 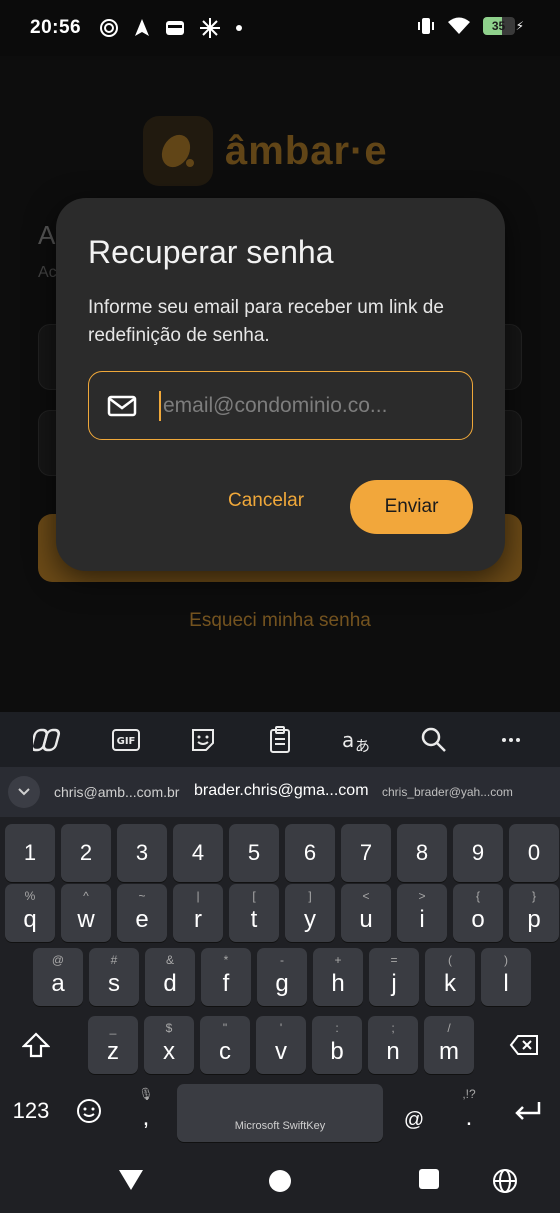 What do you see at coordinates (429, 1179) in the screenshot?
I see `recents-square-icon` at bounding box center [429, 1179].